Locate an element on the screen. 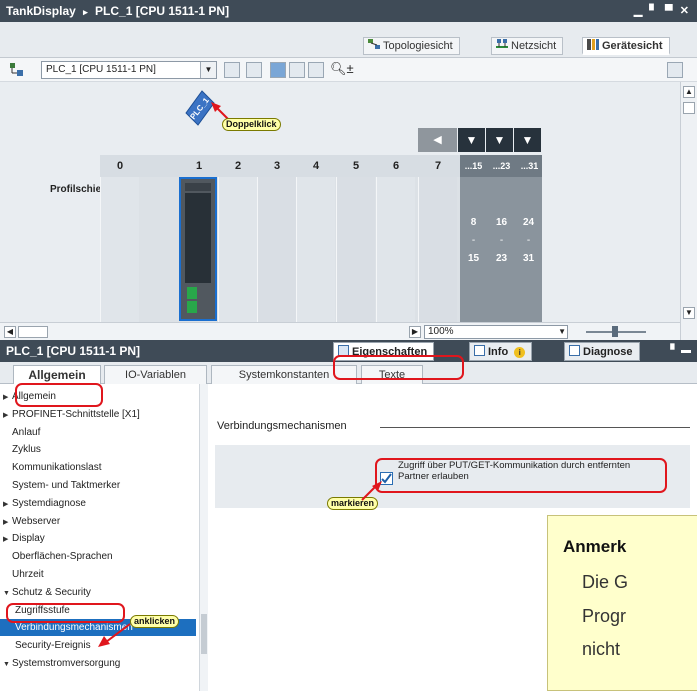 The width and height of the screenshot is (697, 691). h-scroll-thumb is located at coordinates (33, 332).